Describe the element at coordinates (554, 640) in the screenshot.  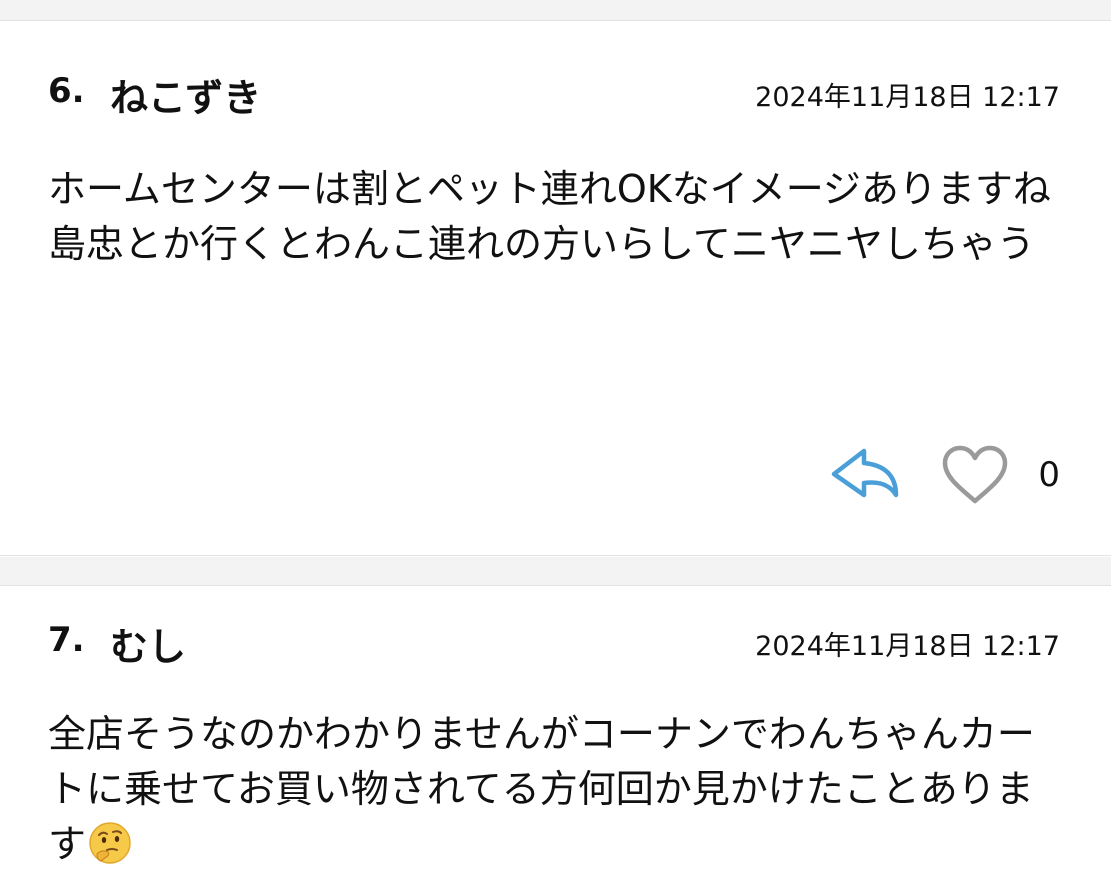
I see `comment-header: 7. むし 2024年11月18日 12:17` at that location.